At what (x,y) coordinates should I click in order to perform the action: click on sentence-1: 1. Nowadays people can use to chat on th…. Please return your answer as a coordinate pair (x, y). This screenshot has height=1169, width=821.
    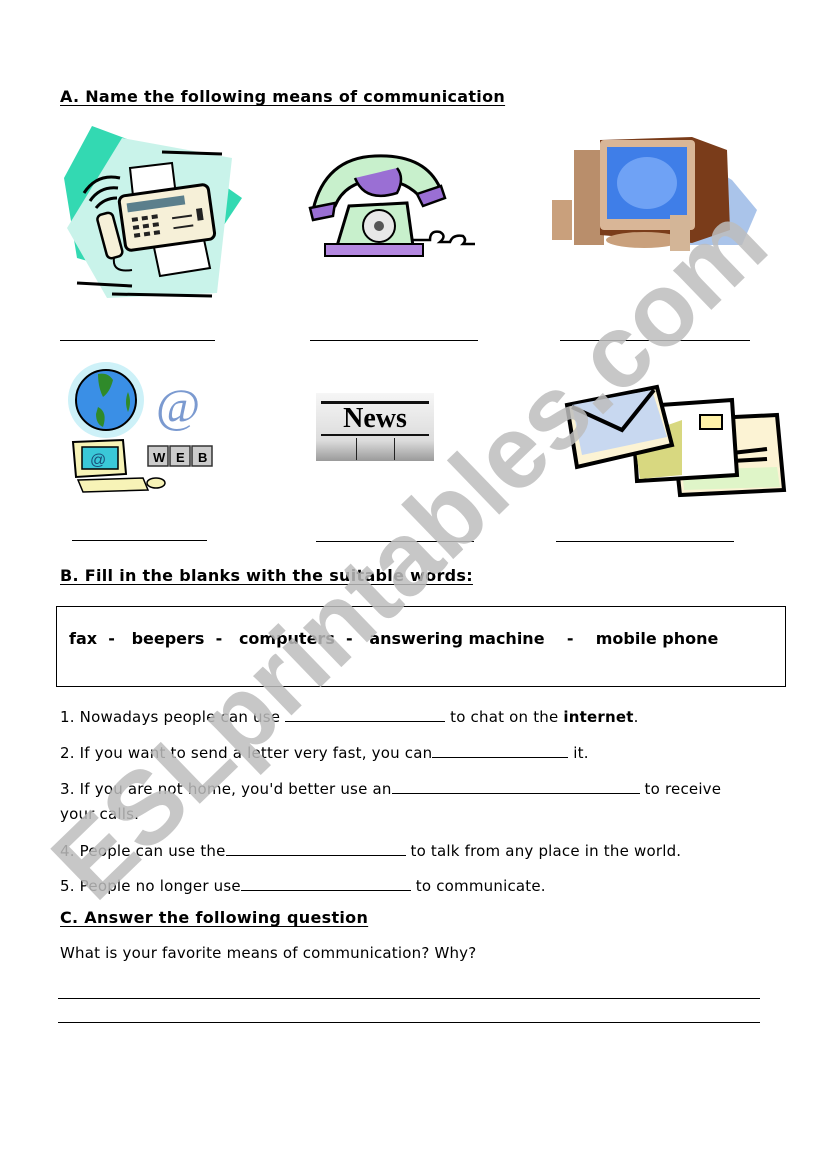
    Looking at the image, I should click on (349, 716).